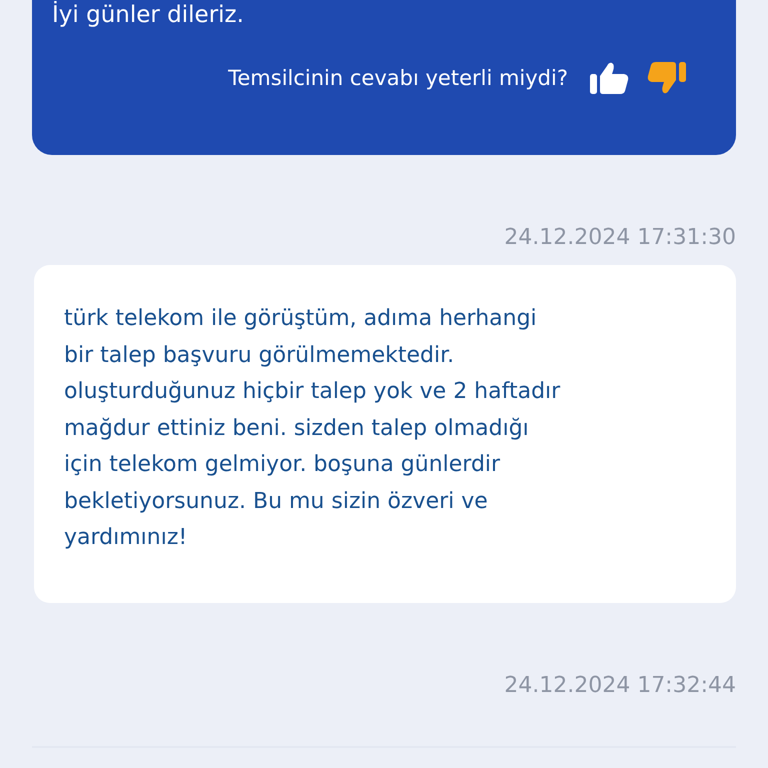 The width and height of the screenshot is (768, 768). Describe the element at coordinates (398, 78) in the screenshot. I see `feedback-question: Temsilcinin cevabı yeterli miydi?` at that location.